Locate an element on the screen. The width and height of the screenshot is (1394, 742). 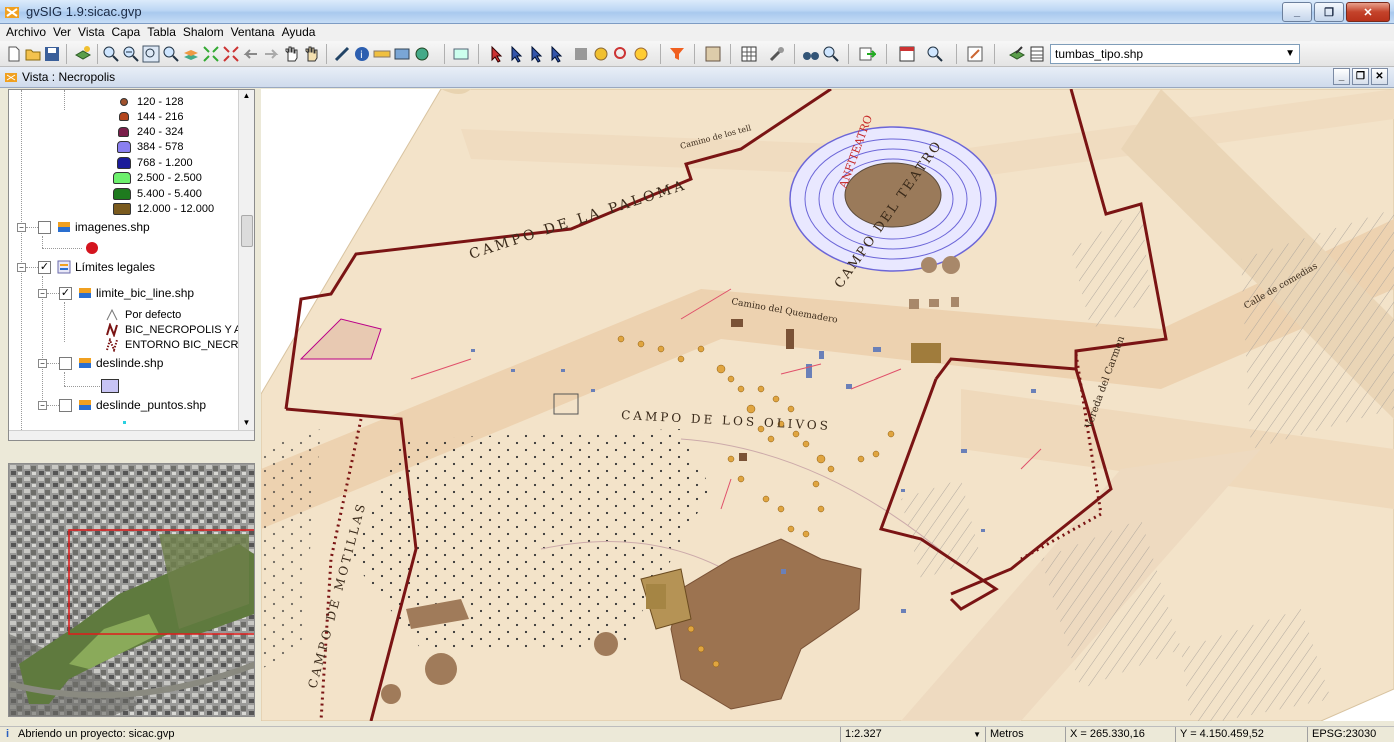
zoom-select-icon is located at coordinates (231, 54).